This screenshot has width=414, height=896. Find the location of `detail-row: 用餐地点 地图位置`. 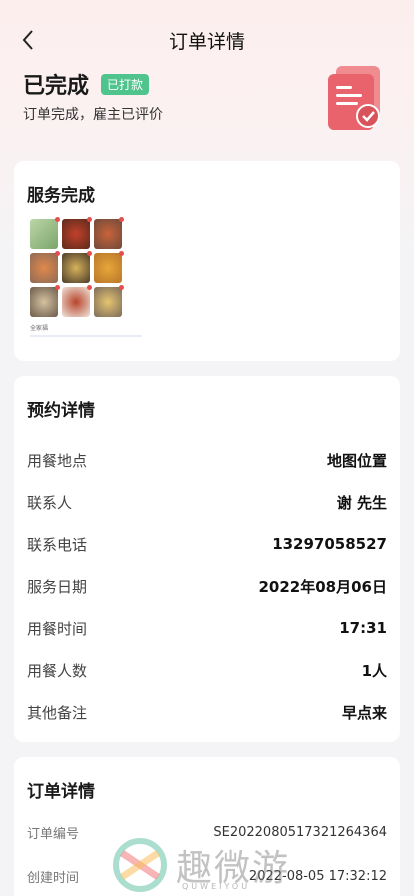

detail-row: 用餐地点 地图位置 is located at coordinates (207, 460).